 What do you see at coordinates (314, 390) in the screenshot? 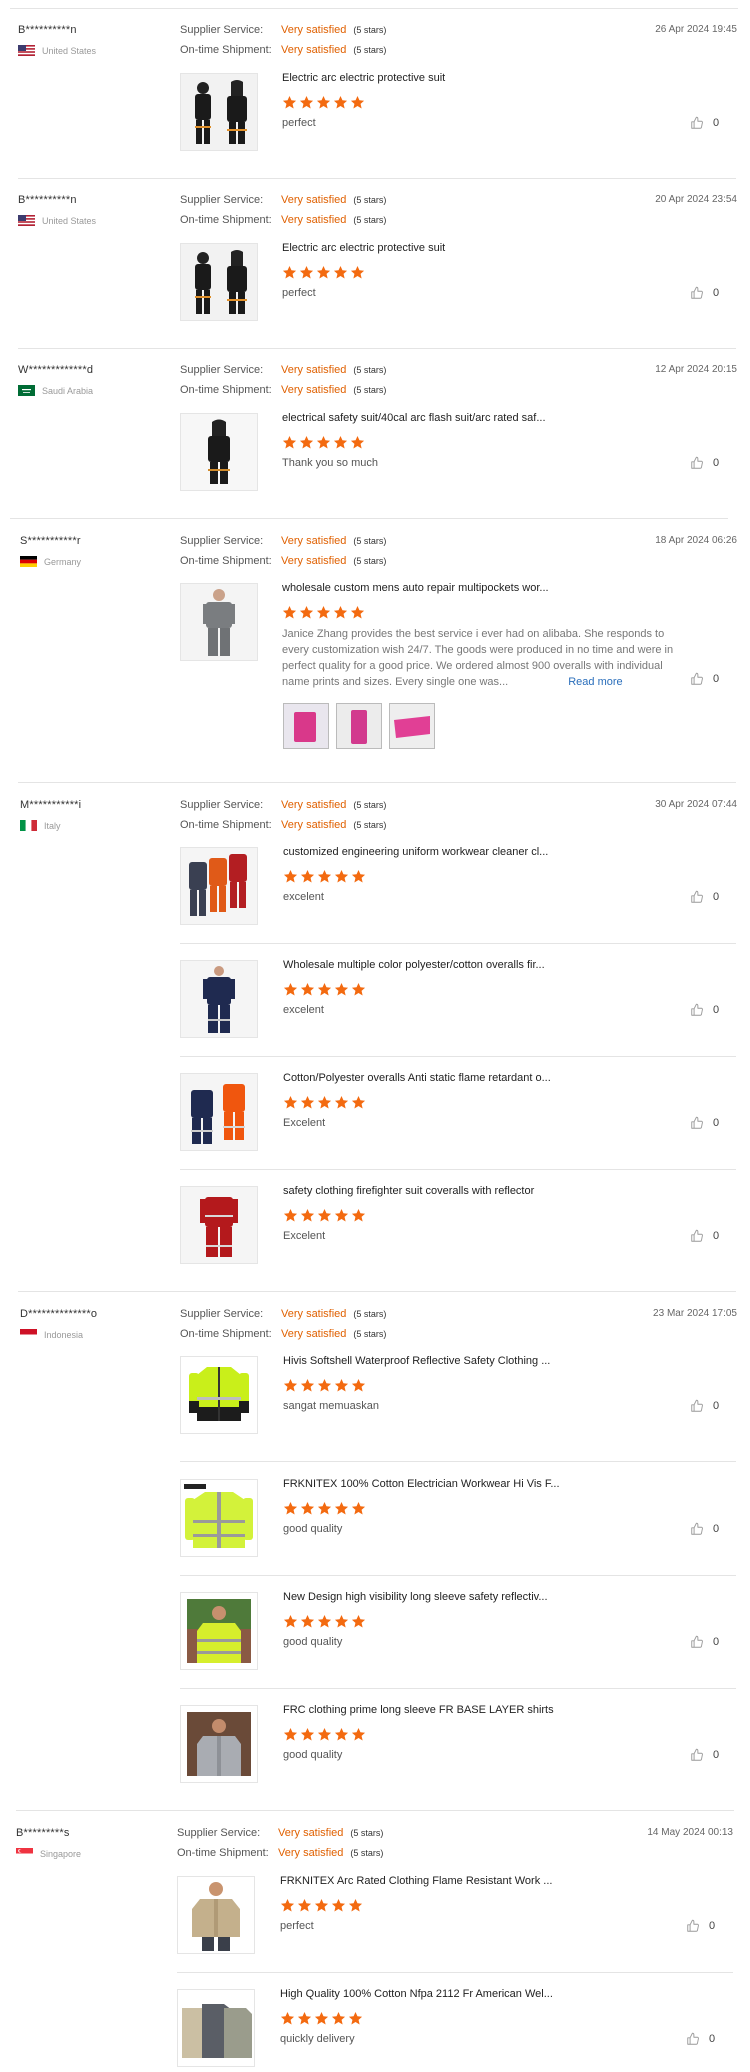
I see `ontime-shipment-value: Very satisfied` at bounding box center [314, 390].